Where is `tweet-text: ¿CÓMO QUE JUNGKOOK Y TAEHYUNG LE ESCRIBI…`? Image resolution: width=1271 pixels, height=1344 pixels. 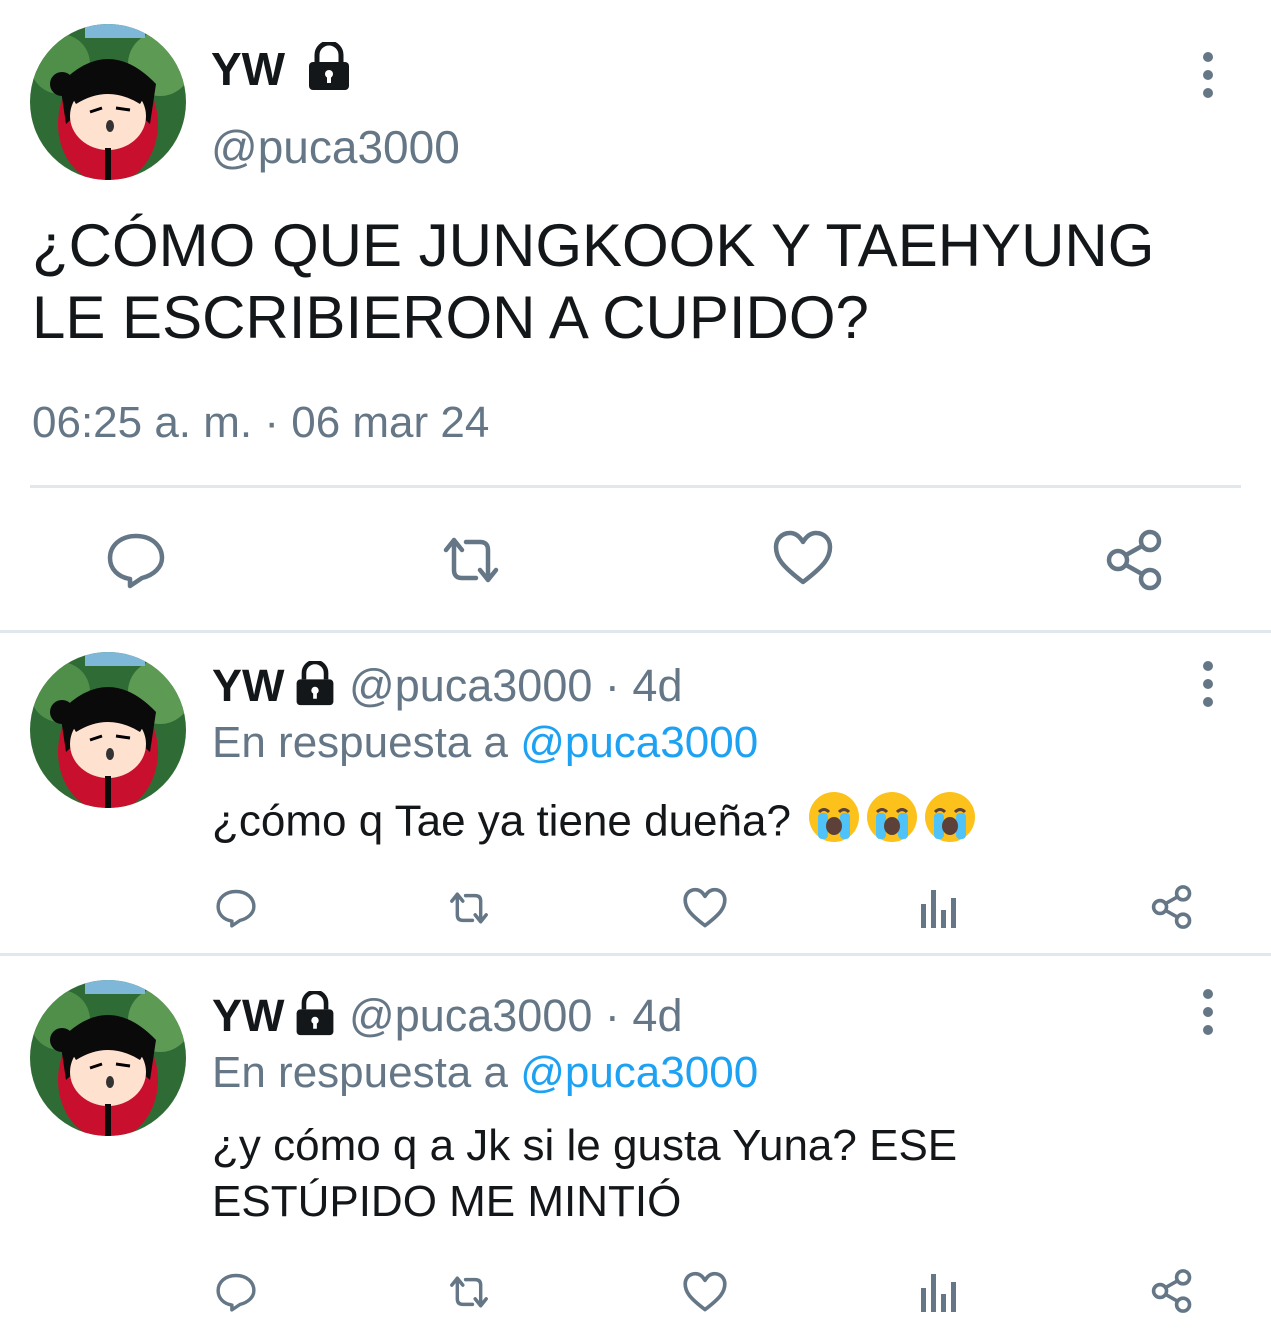 tweet-text: ¿CÓMO QUE JUNGKOOK Y TAEHYUNG LE ESCRIBI… is located at coordinates (593, 281).